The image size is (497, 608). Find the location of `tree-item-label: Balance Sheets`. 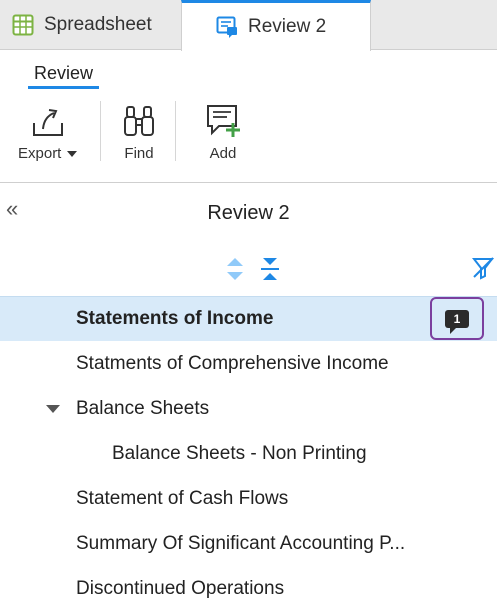

tree-item-label: Balance Sheets is located at coordinates (143, 408).